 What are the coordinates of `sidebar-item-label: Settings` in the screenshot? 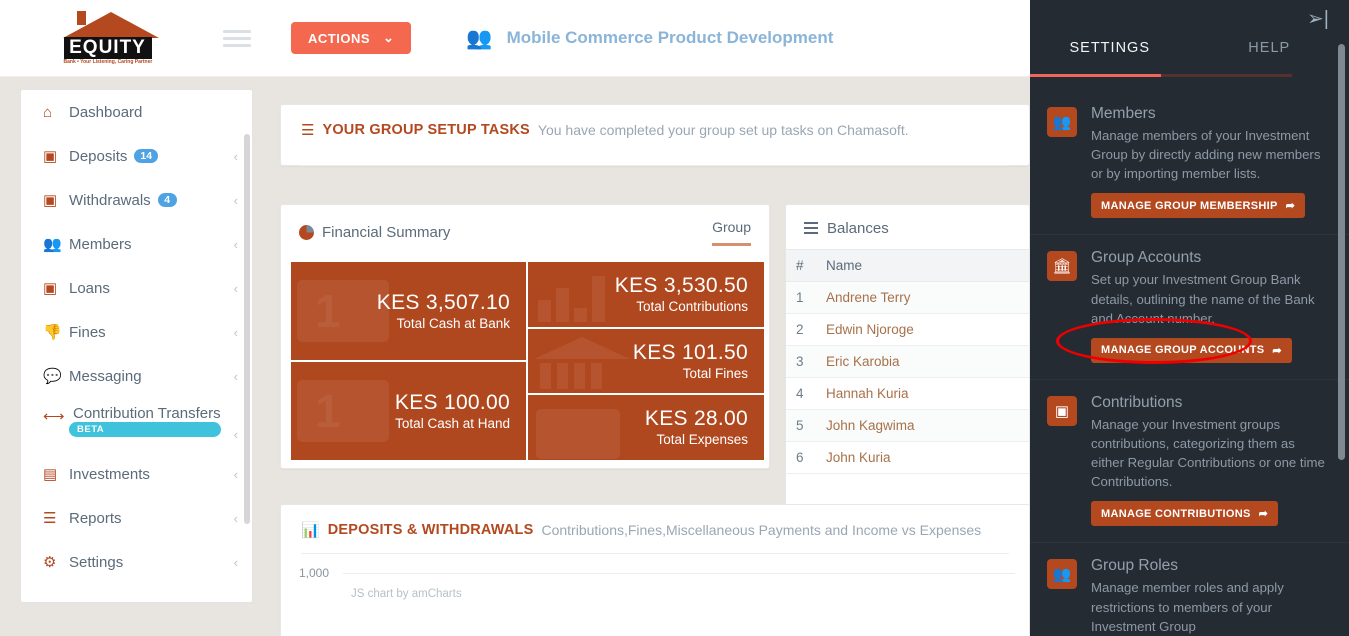 It's located at (96, 562).